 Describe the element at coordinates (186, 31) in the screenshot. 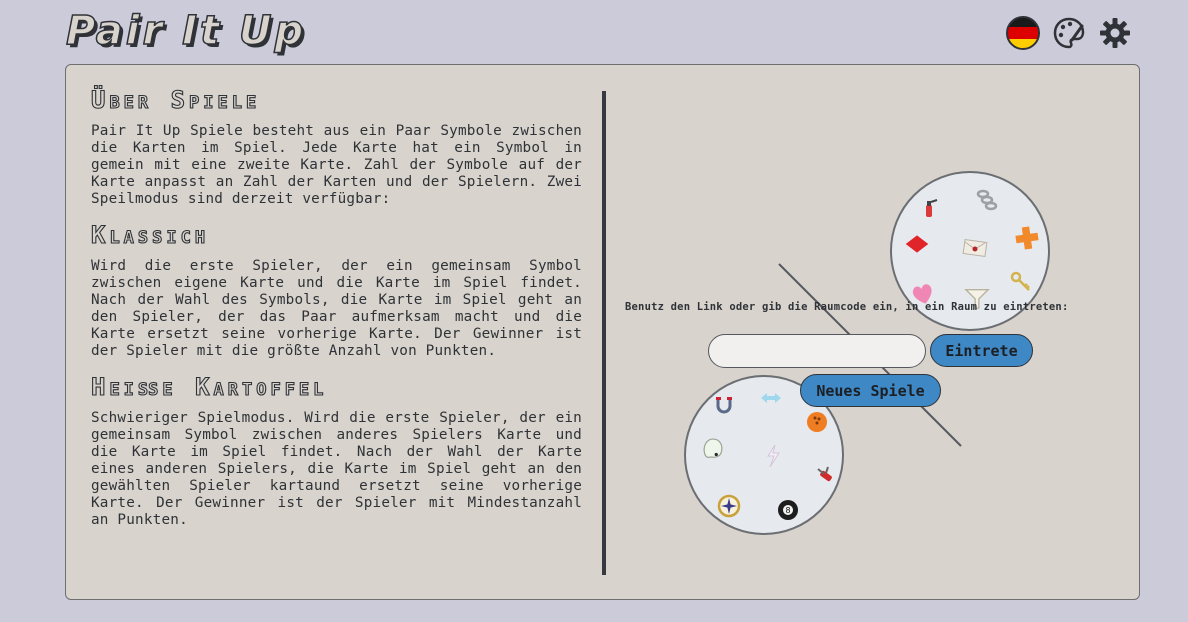

I see `app-logo: Pair It Up` at that location.